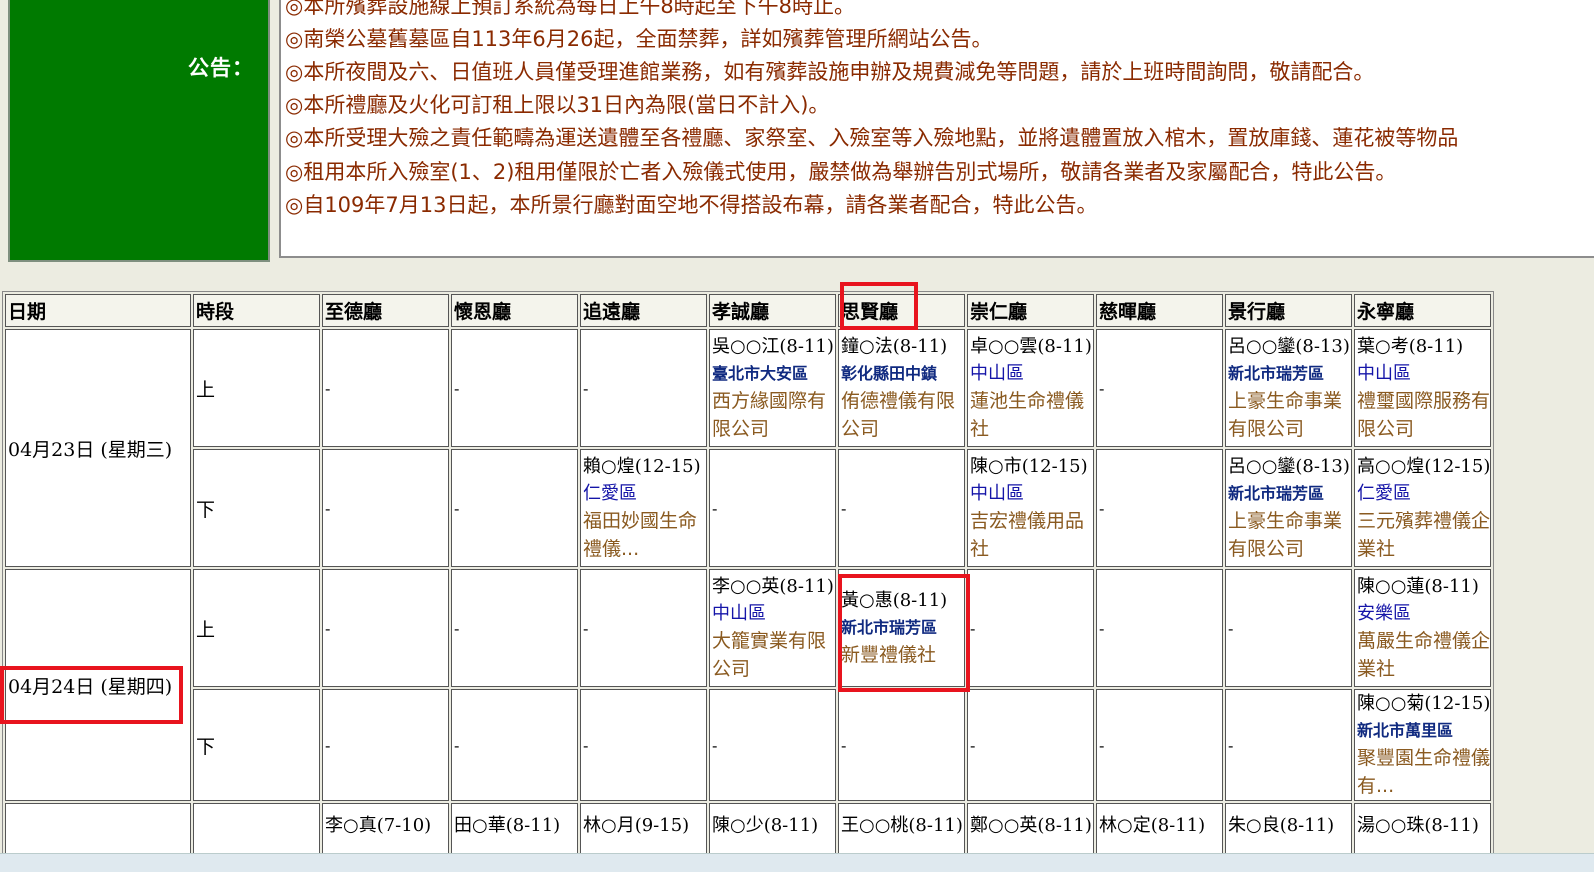  What do you see at coordinates (902, 346) in the screenshot?
I see `deceased-name-link: 鐘○法(8-11)` at bounding box center [902, 346].